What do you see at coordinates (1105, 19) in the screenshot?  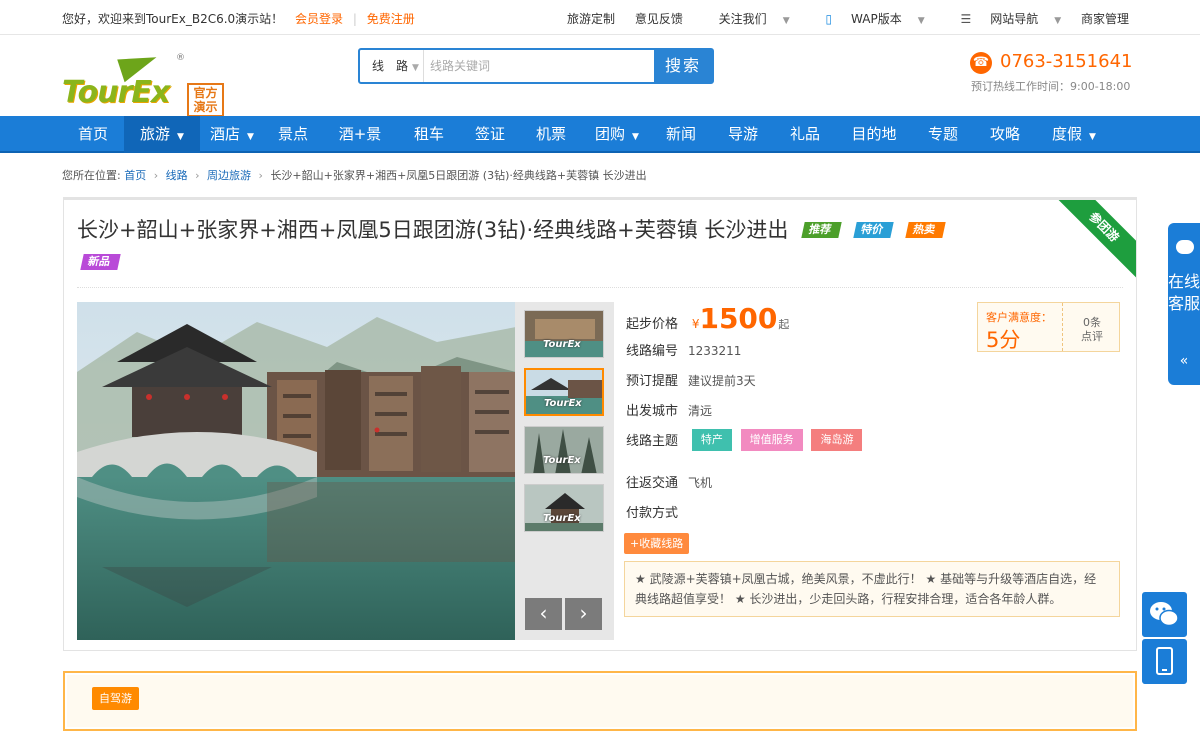 I see `merchant-link: 商家管理` at bounding box center [1105, 19].